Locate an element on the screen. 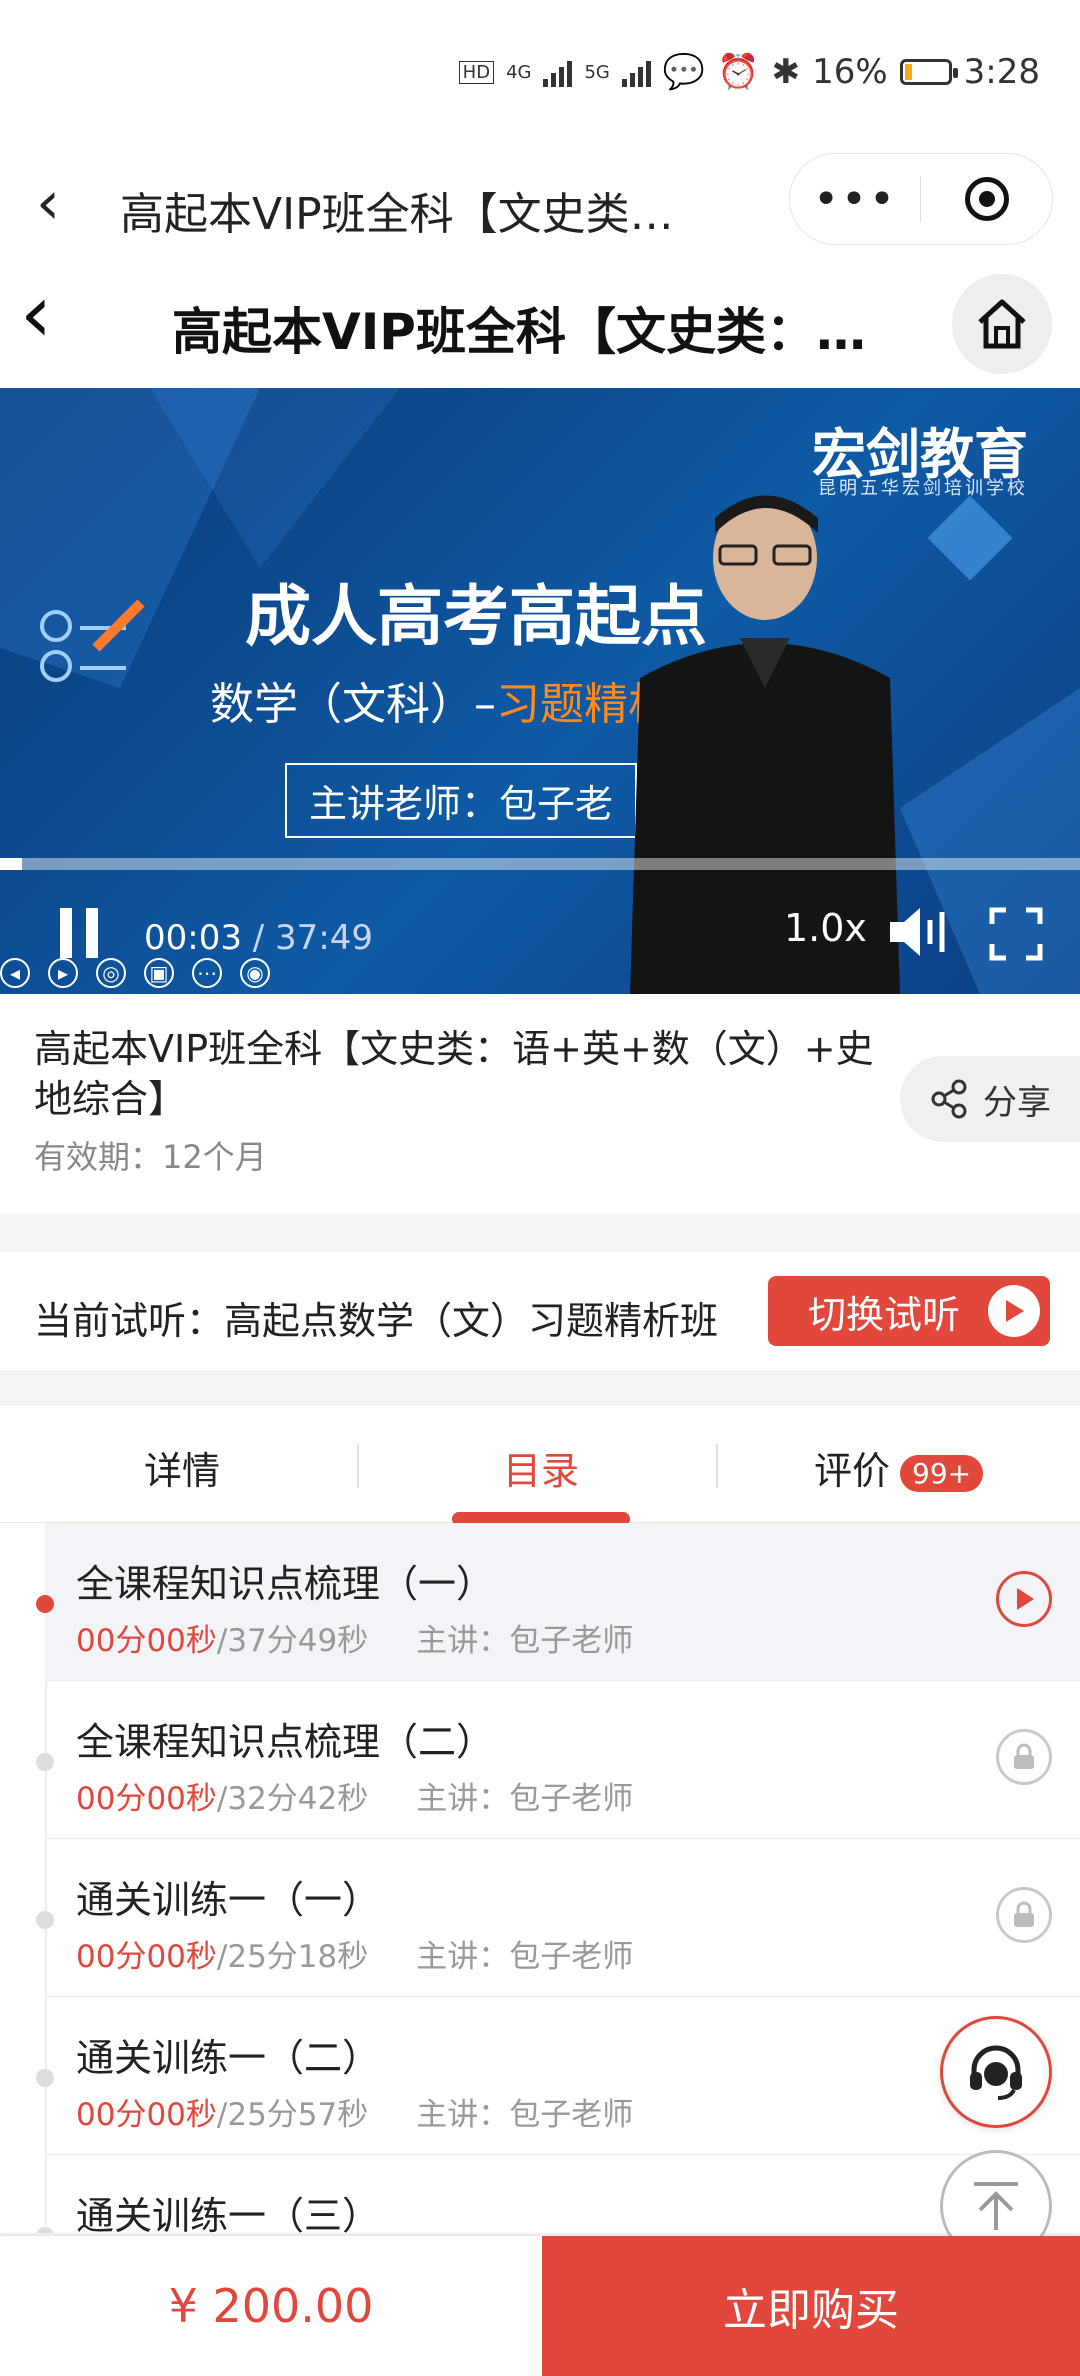 This screenshot has width=1080, height=2376. lesson-meta: 00分00秒/25分57秒 主讲：包子老师 is located at coordinates (354, 2111).